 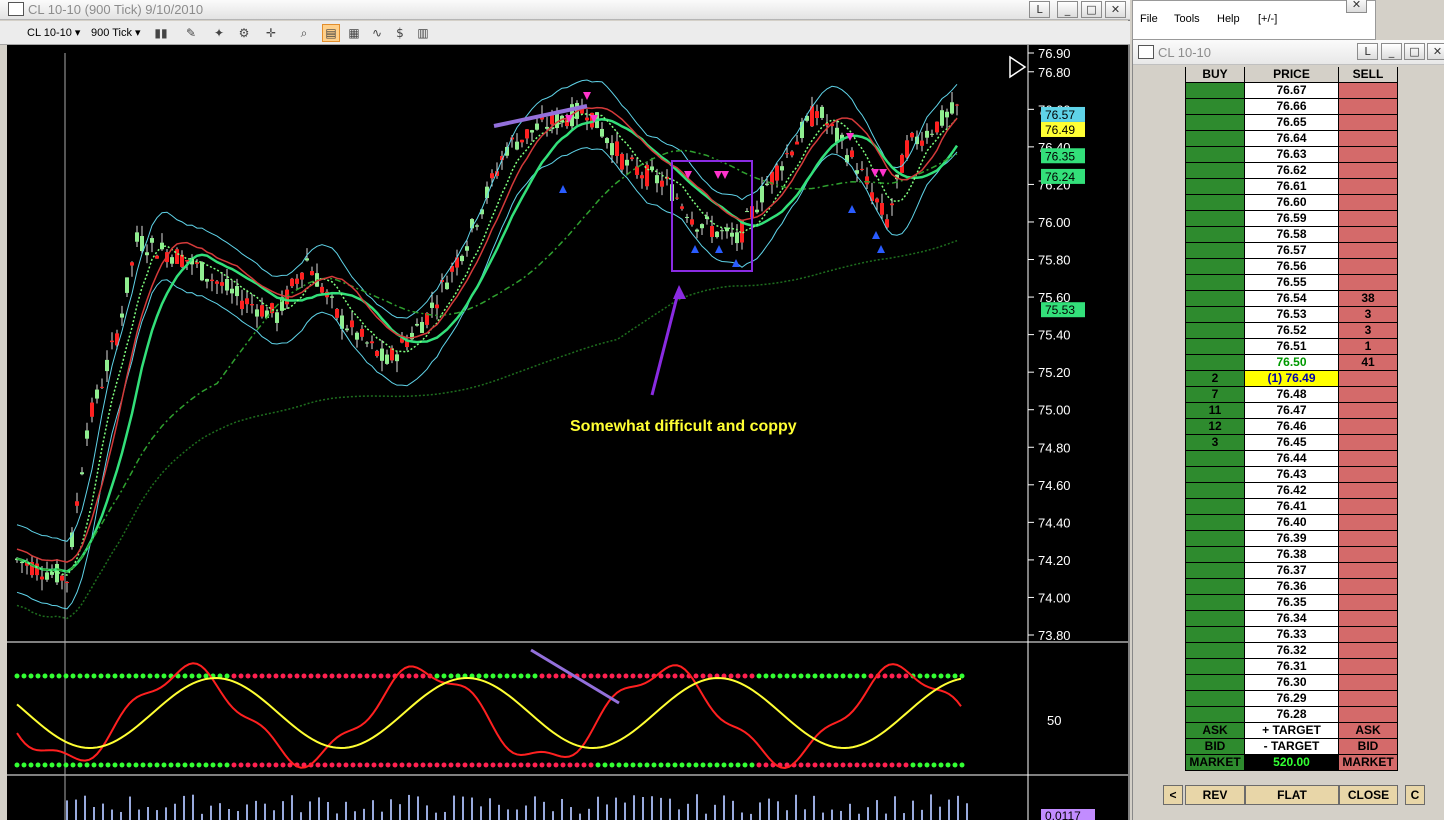 I want to click on footer-price-cell: - TARGET, so click(x=1292, y=747).